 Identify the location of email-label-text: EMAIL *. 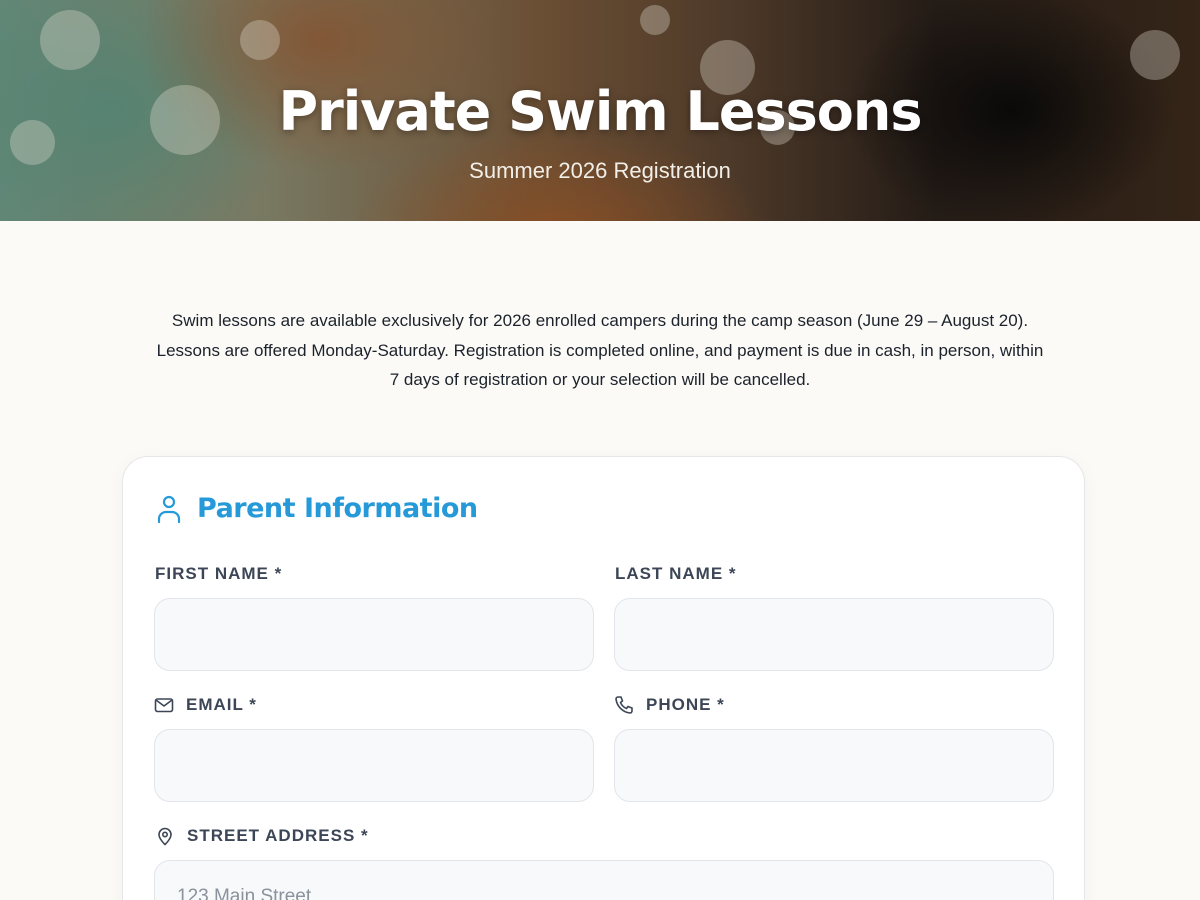
(221, 704).